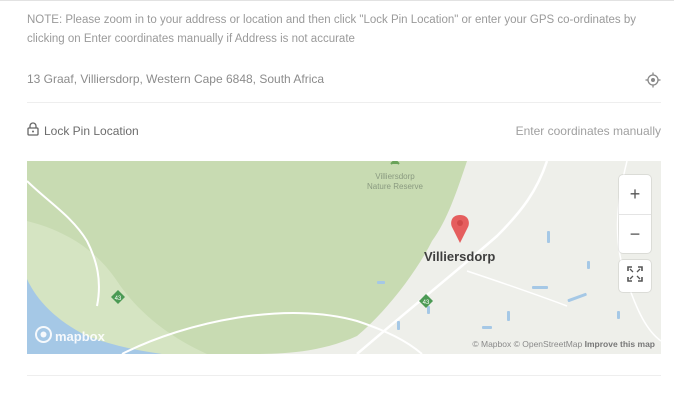 The height and width of the screenshot is (411, 674). I want to click on road-badge-label-1: 43, so click(118, 299).